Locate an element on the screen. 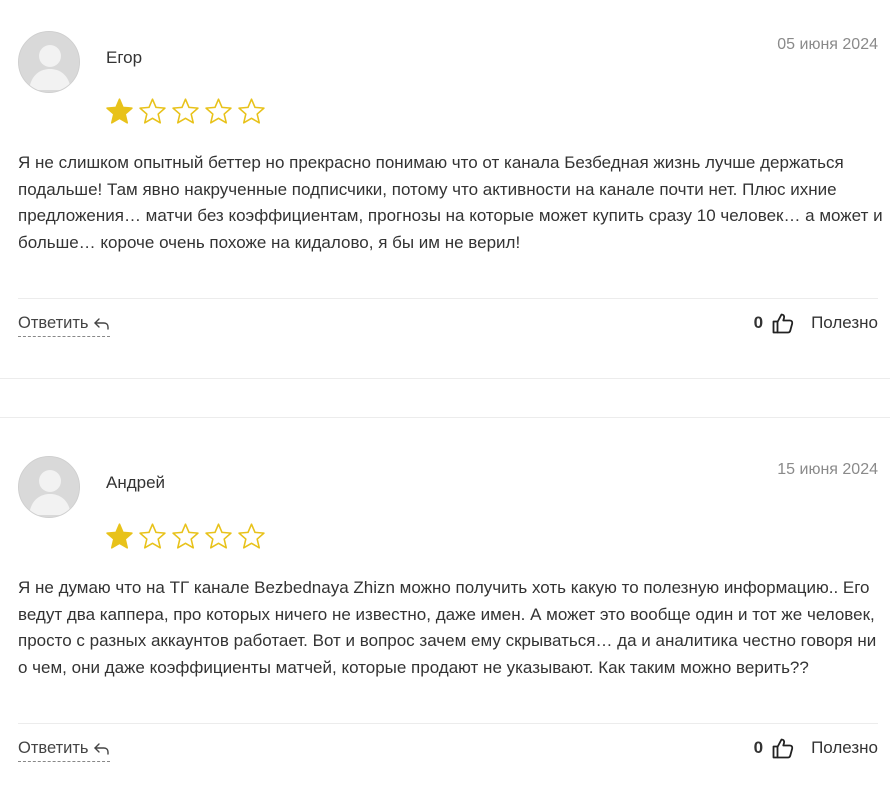  review-date: 05 июня 2024 is located at coordinates (827, 44).